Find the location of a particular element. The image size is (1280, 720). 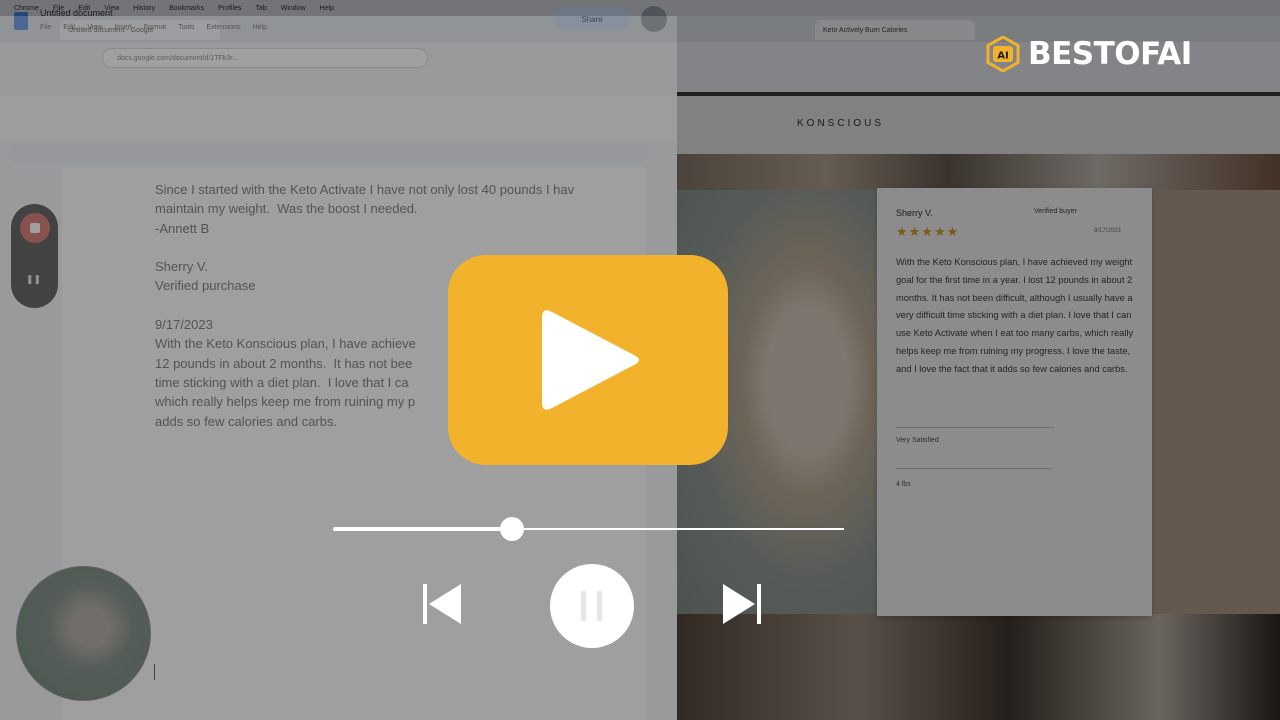

pause-button is located at coordinates (592, 606).